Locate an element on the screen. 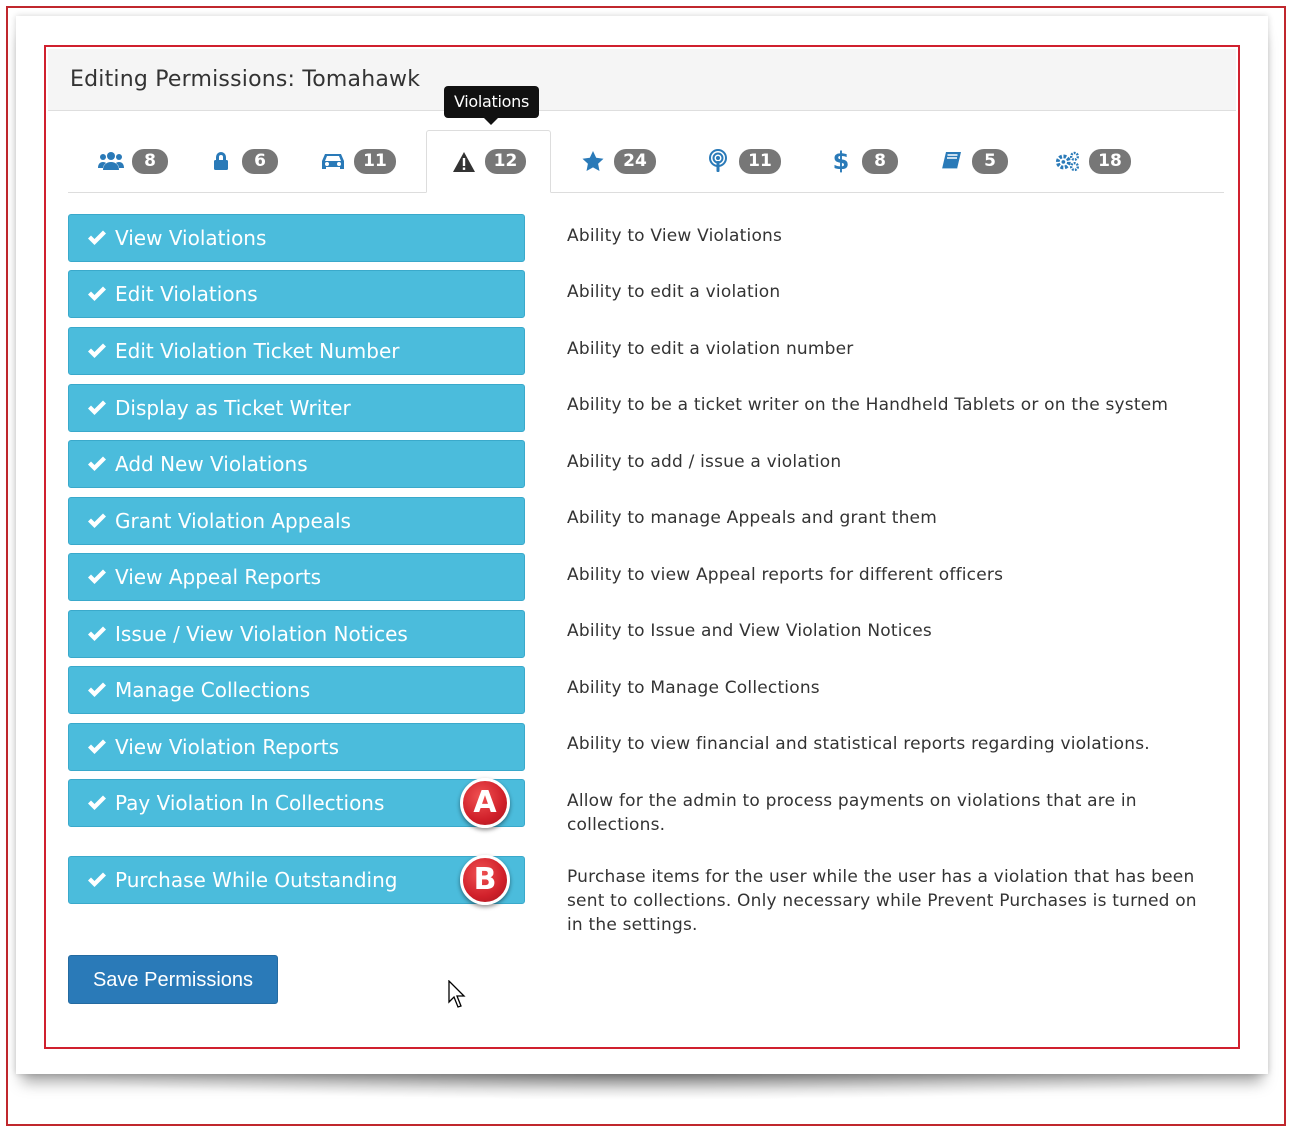  permission-description: Ability to View Violations is located at coordinates (675, 236).